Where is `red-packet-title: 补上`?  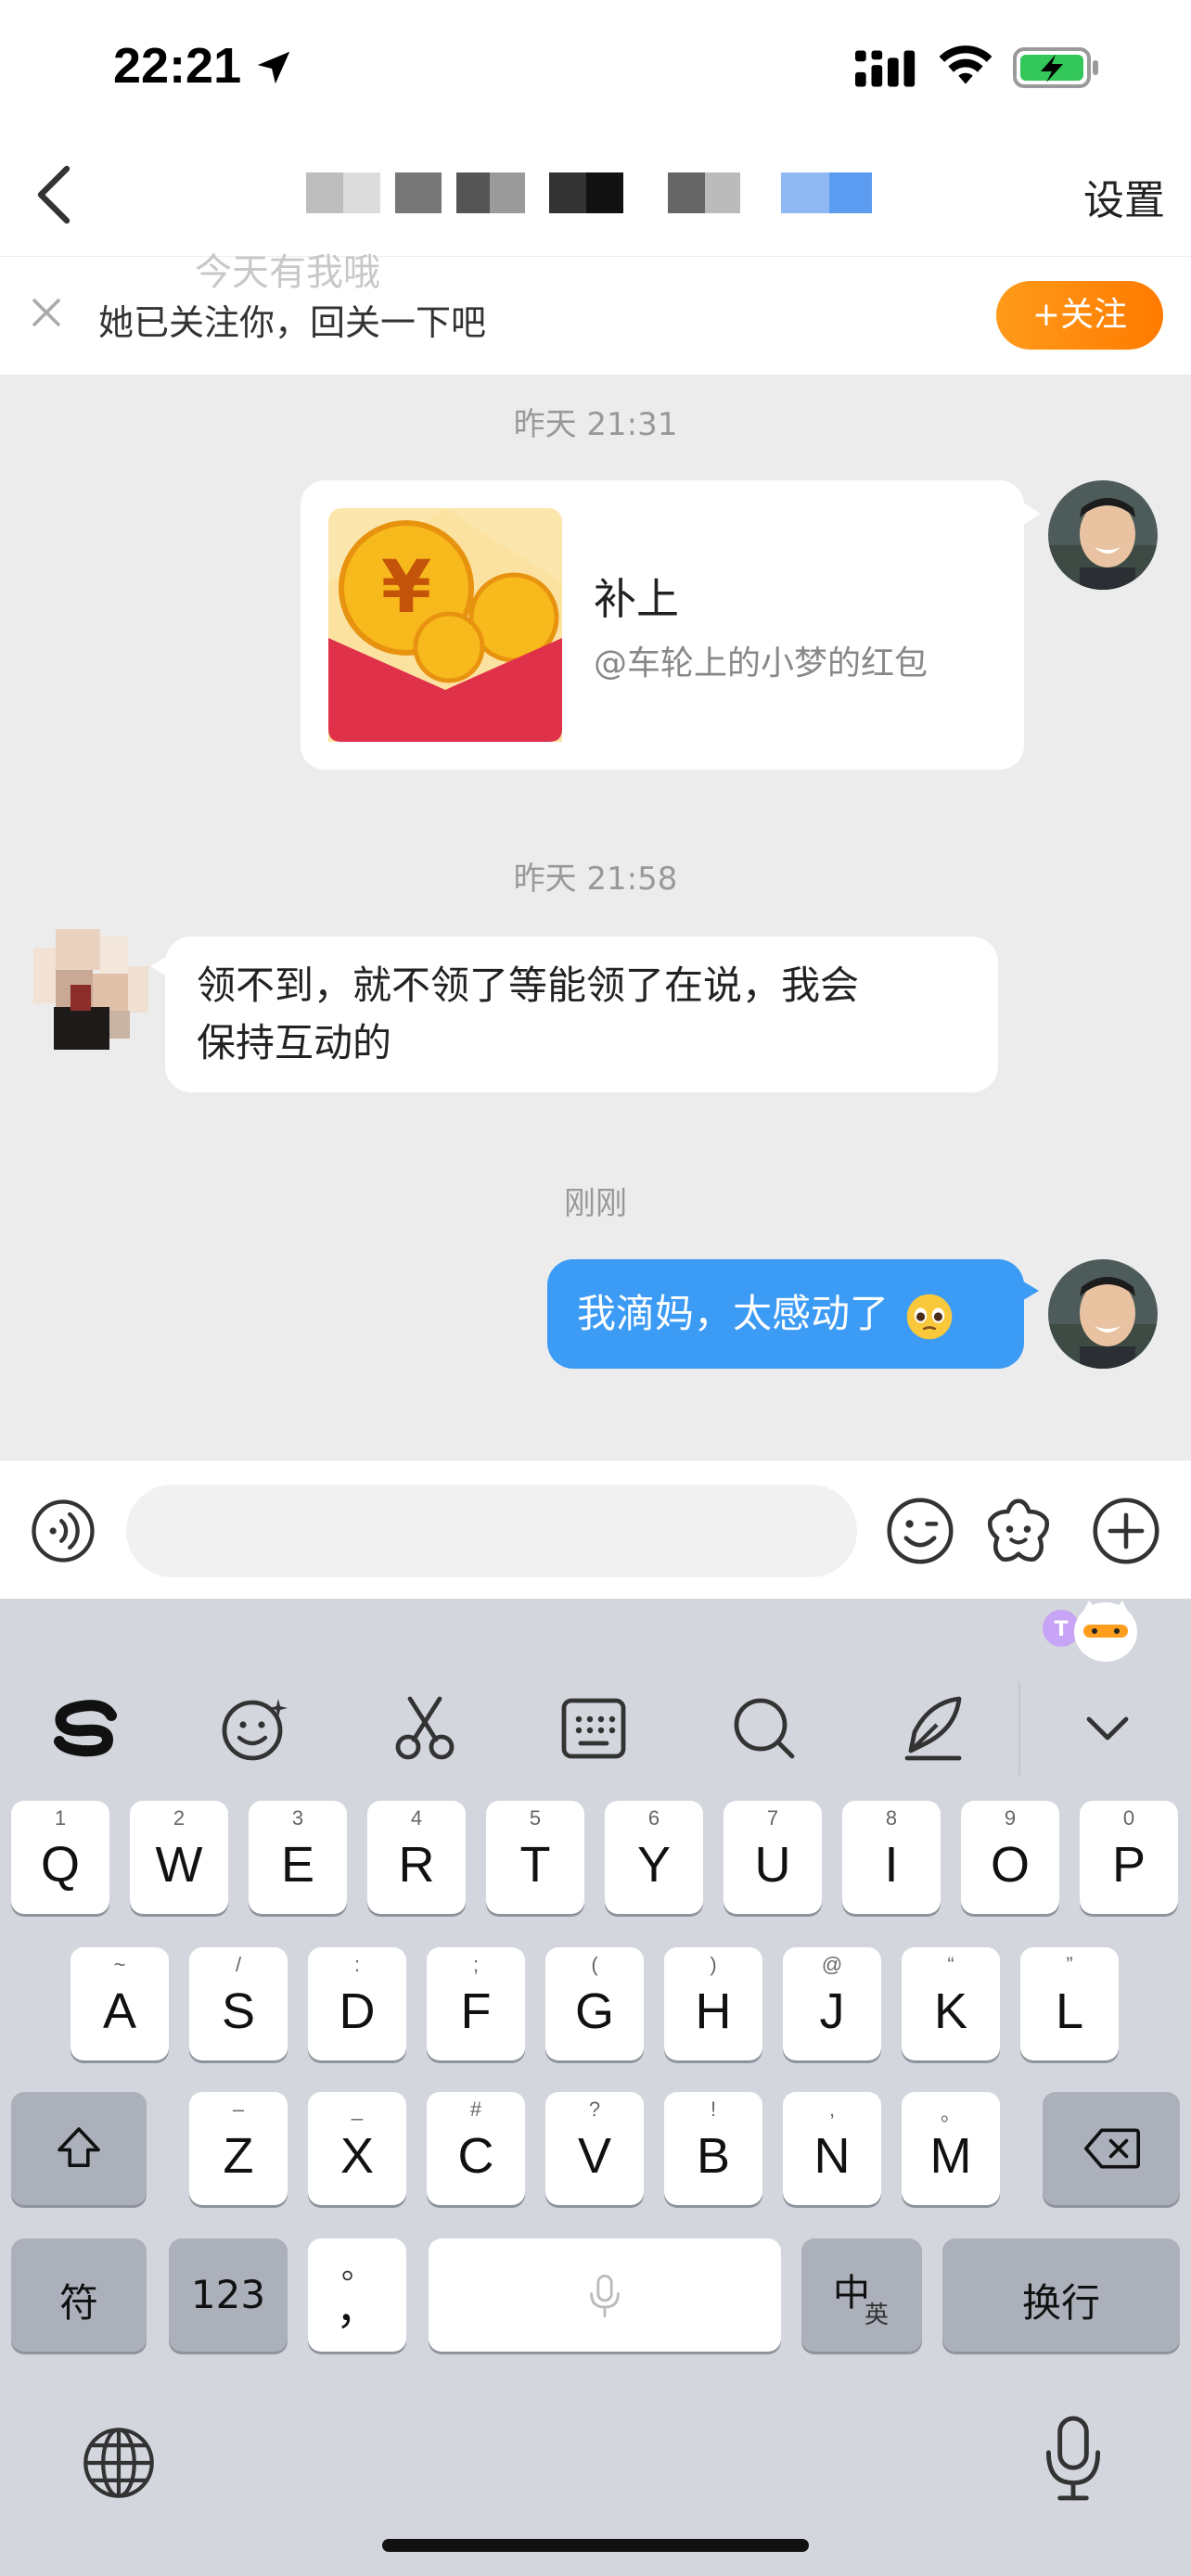 red-packet-title: 补上 is located at coordinates (636, 599).